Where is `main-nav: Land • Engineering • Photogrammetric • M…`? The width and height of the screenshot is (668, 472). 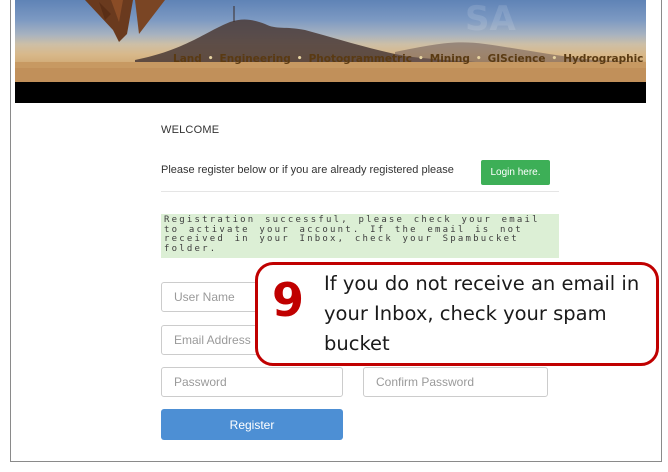 main-nav: Land • Engineering • Photogrammetric • M… is located at coordinates (408, 59).